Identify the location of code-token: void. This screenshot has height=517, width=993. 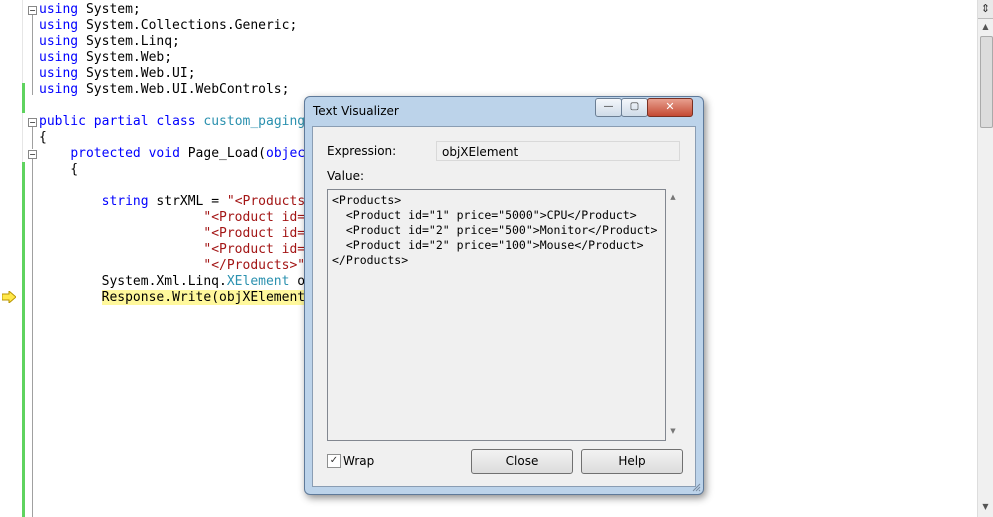
(164, 153).